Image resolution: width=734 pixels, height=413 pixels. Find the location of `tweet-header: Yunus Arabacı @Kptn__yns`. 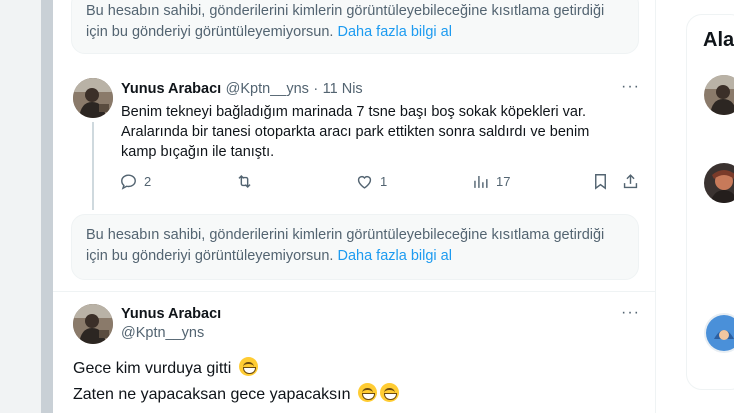

tweet-header: Yunus Arabacı @Kptn__yns is located at coordinates (171, 323).